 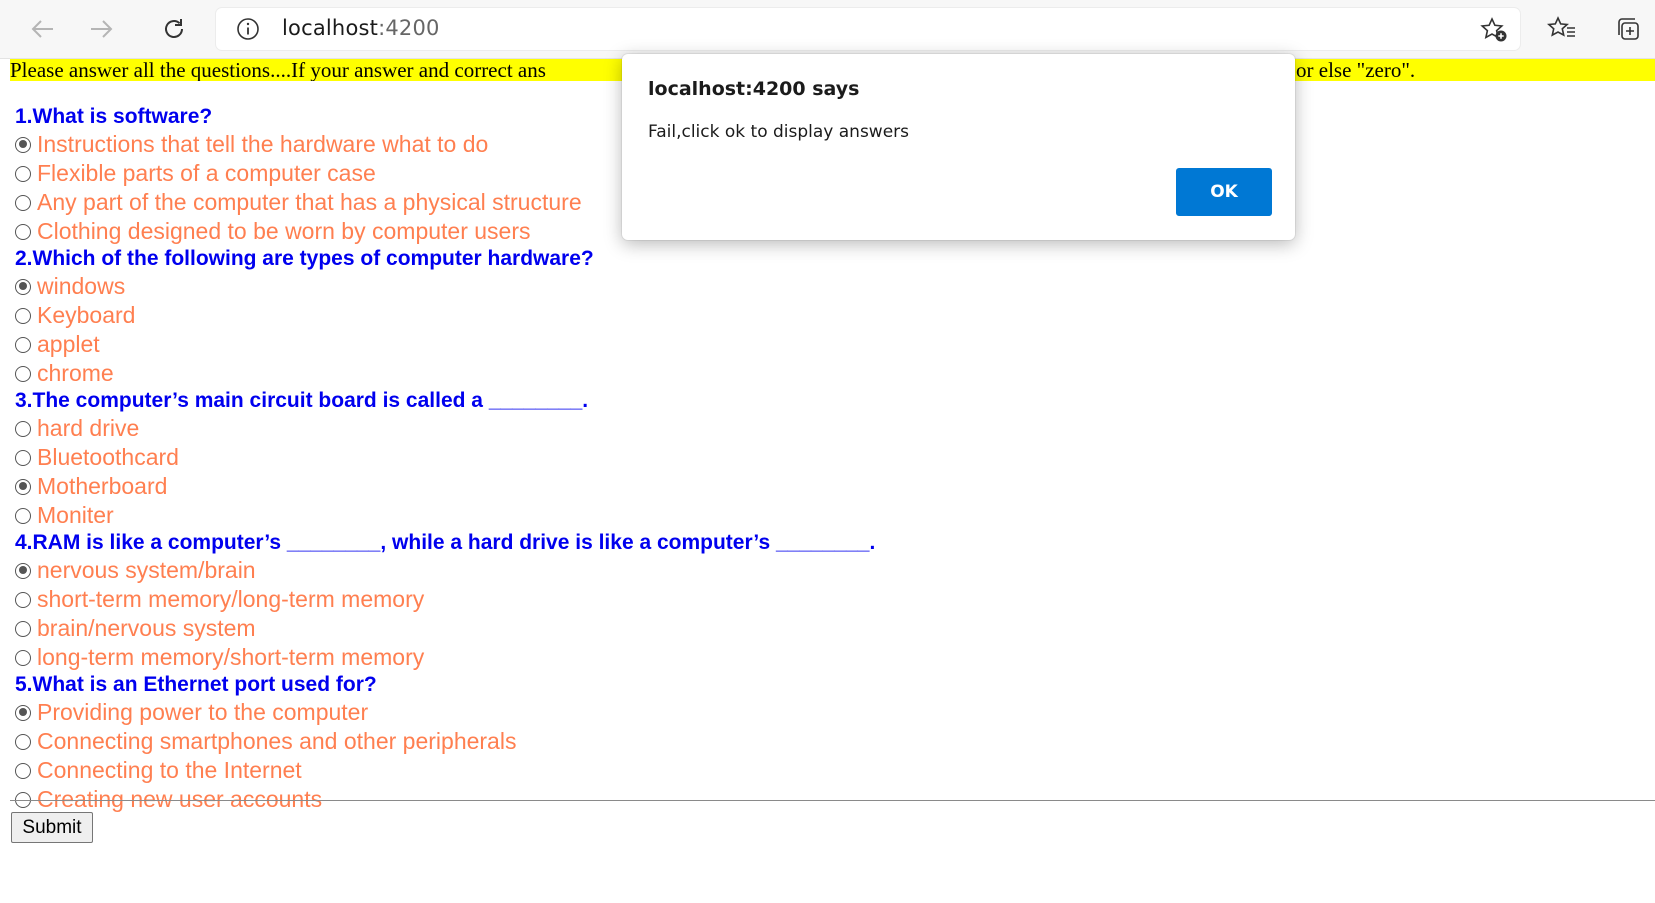 I want to click on answer-label: nervous system/brain, so click(x=146, y=570).